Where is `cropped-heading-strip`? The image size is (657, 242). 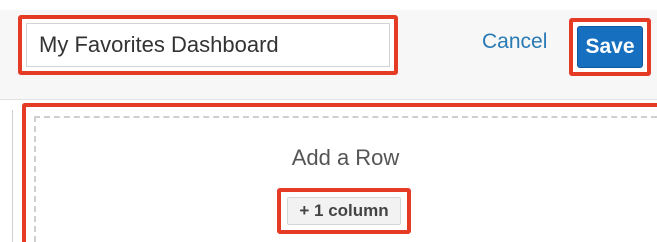 cropped-heading-strip is located at coordinates (328, 5).